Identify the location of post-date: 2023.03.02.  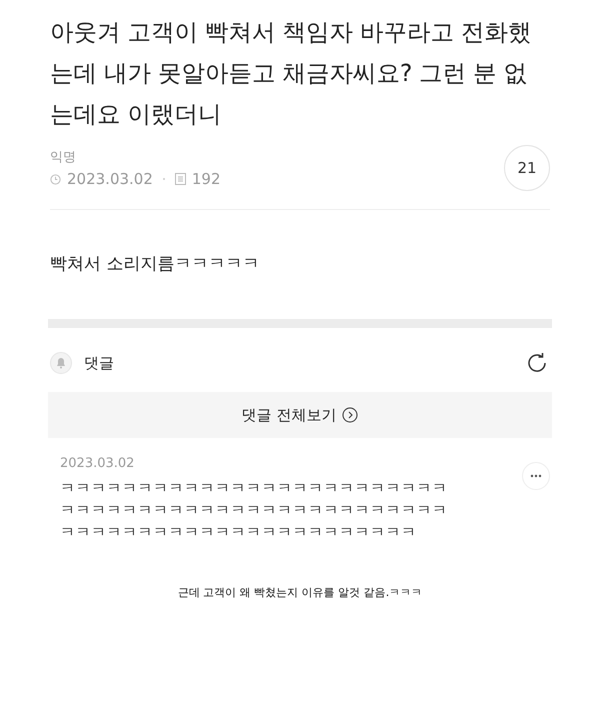
(110, 179).